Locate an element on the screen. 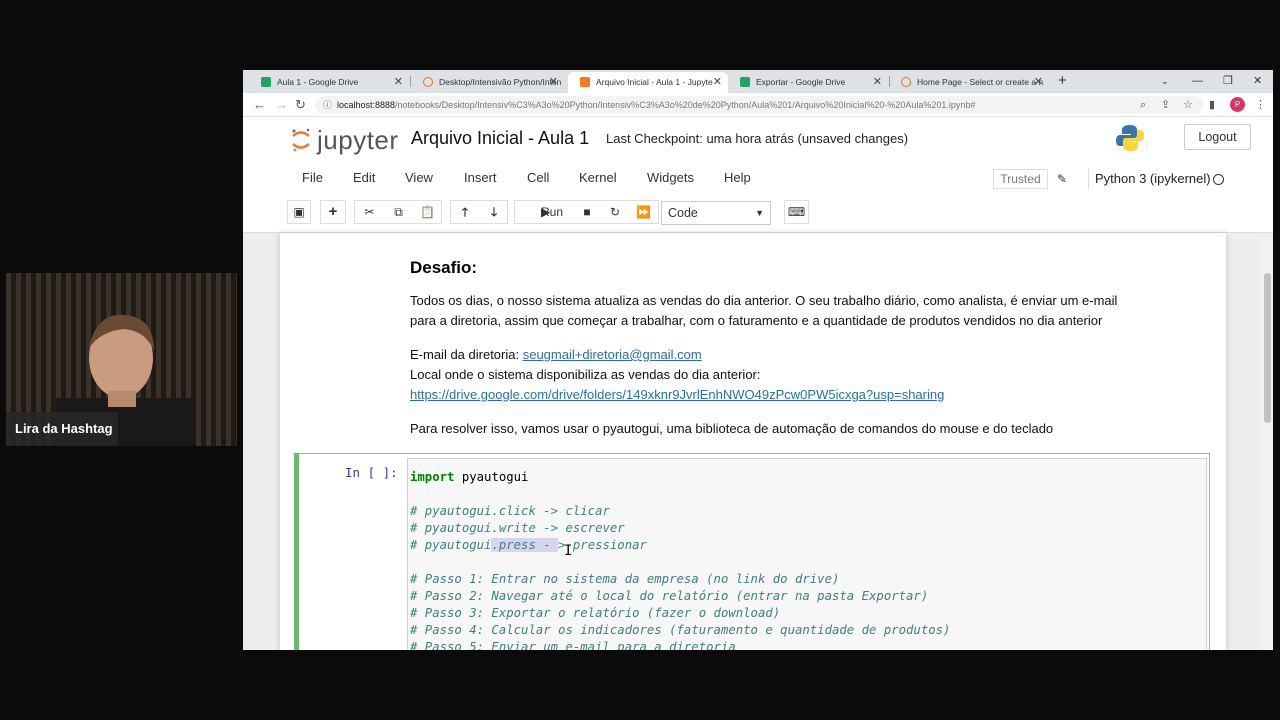  back-icon: ← is located at coordinates (259, 105).